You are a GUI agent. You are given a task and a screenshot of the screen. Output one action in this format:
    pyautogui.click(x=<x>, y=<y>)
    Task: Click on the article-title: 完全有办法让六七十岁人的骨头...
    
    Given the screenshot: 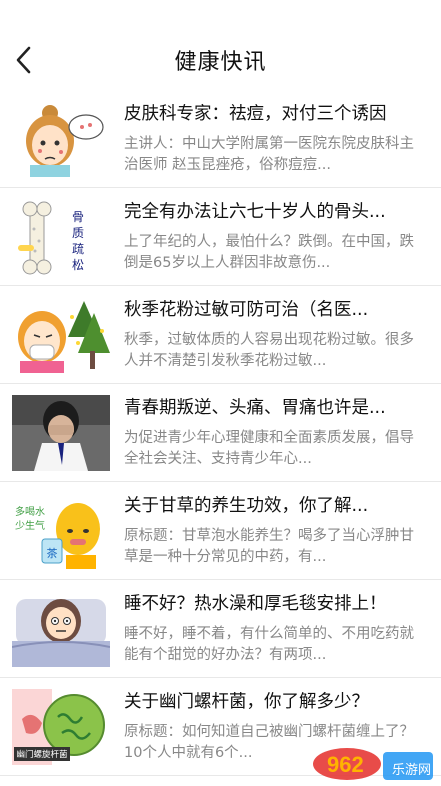 What is the action you would take?
    pyautogui.click(x=255, y=212)
    